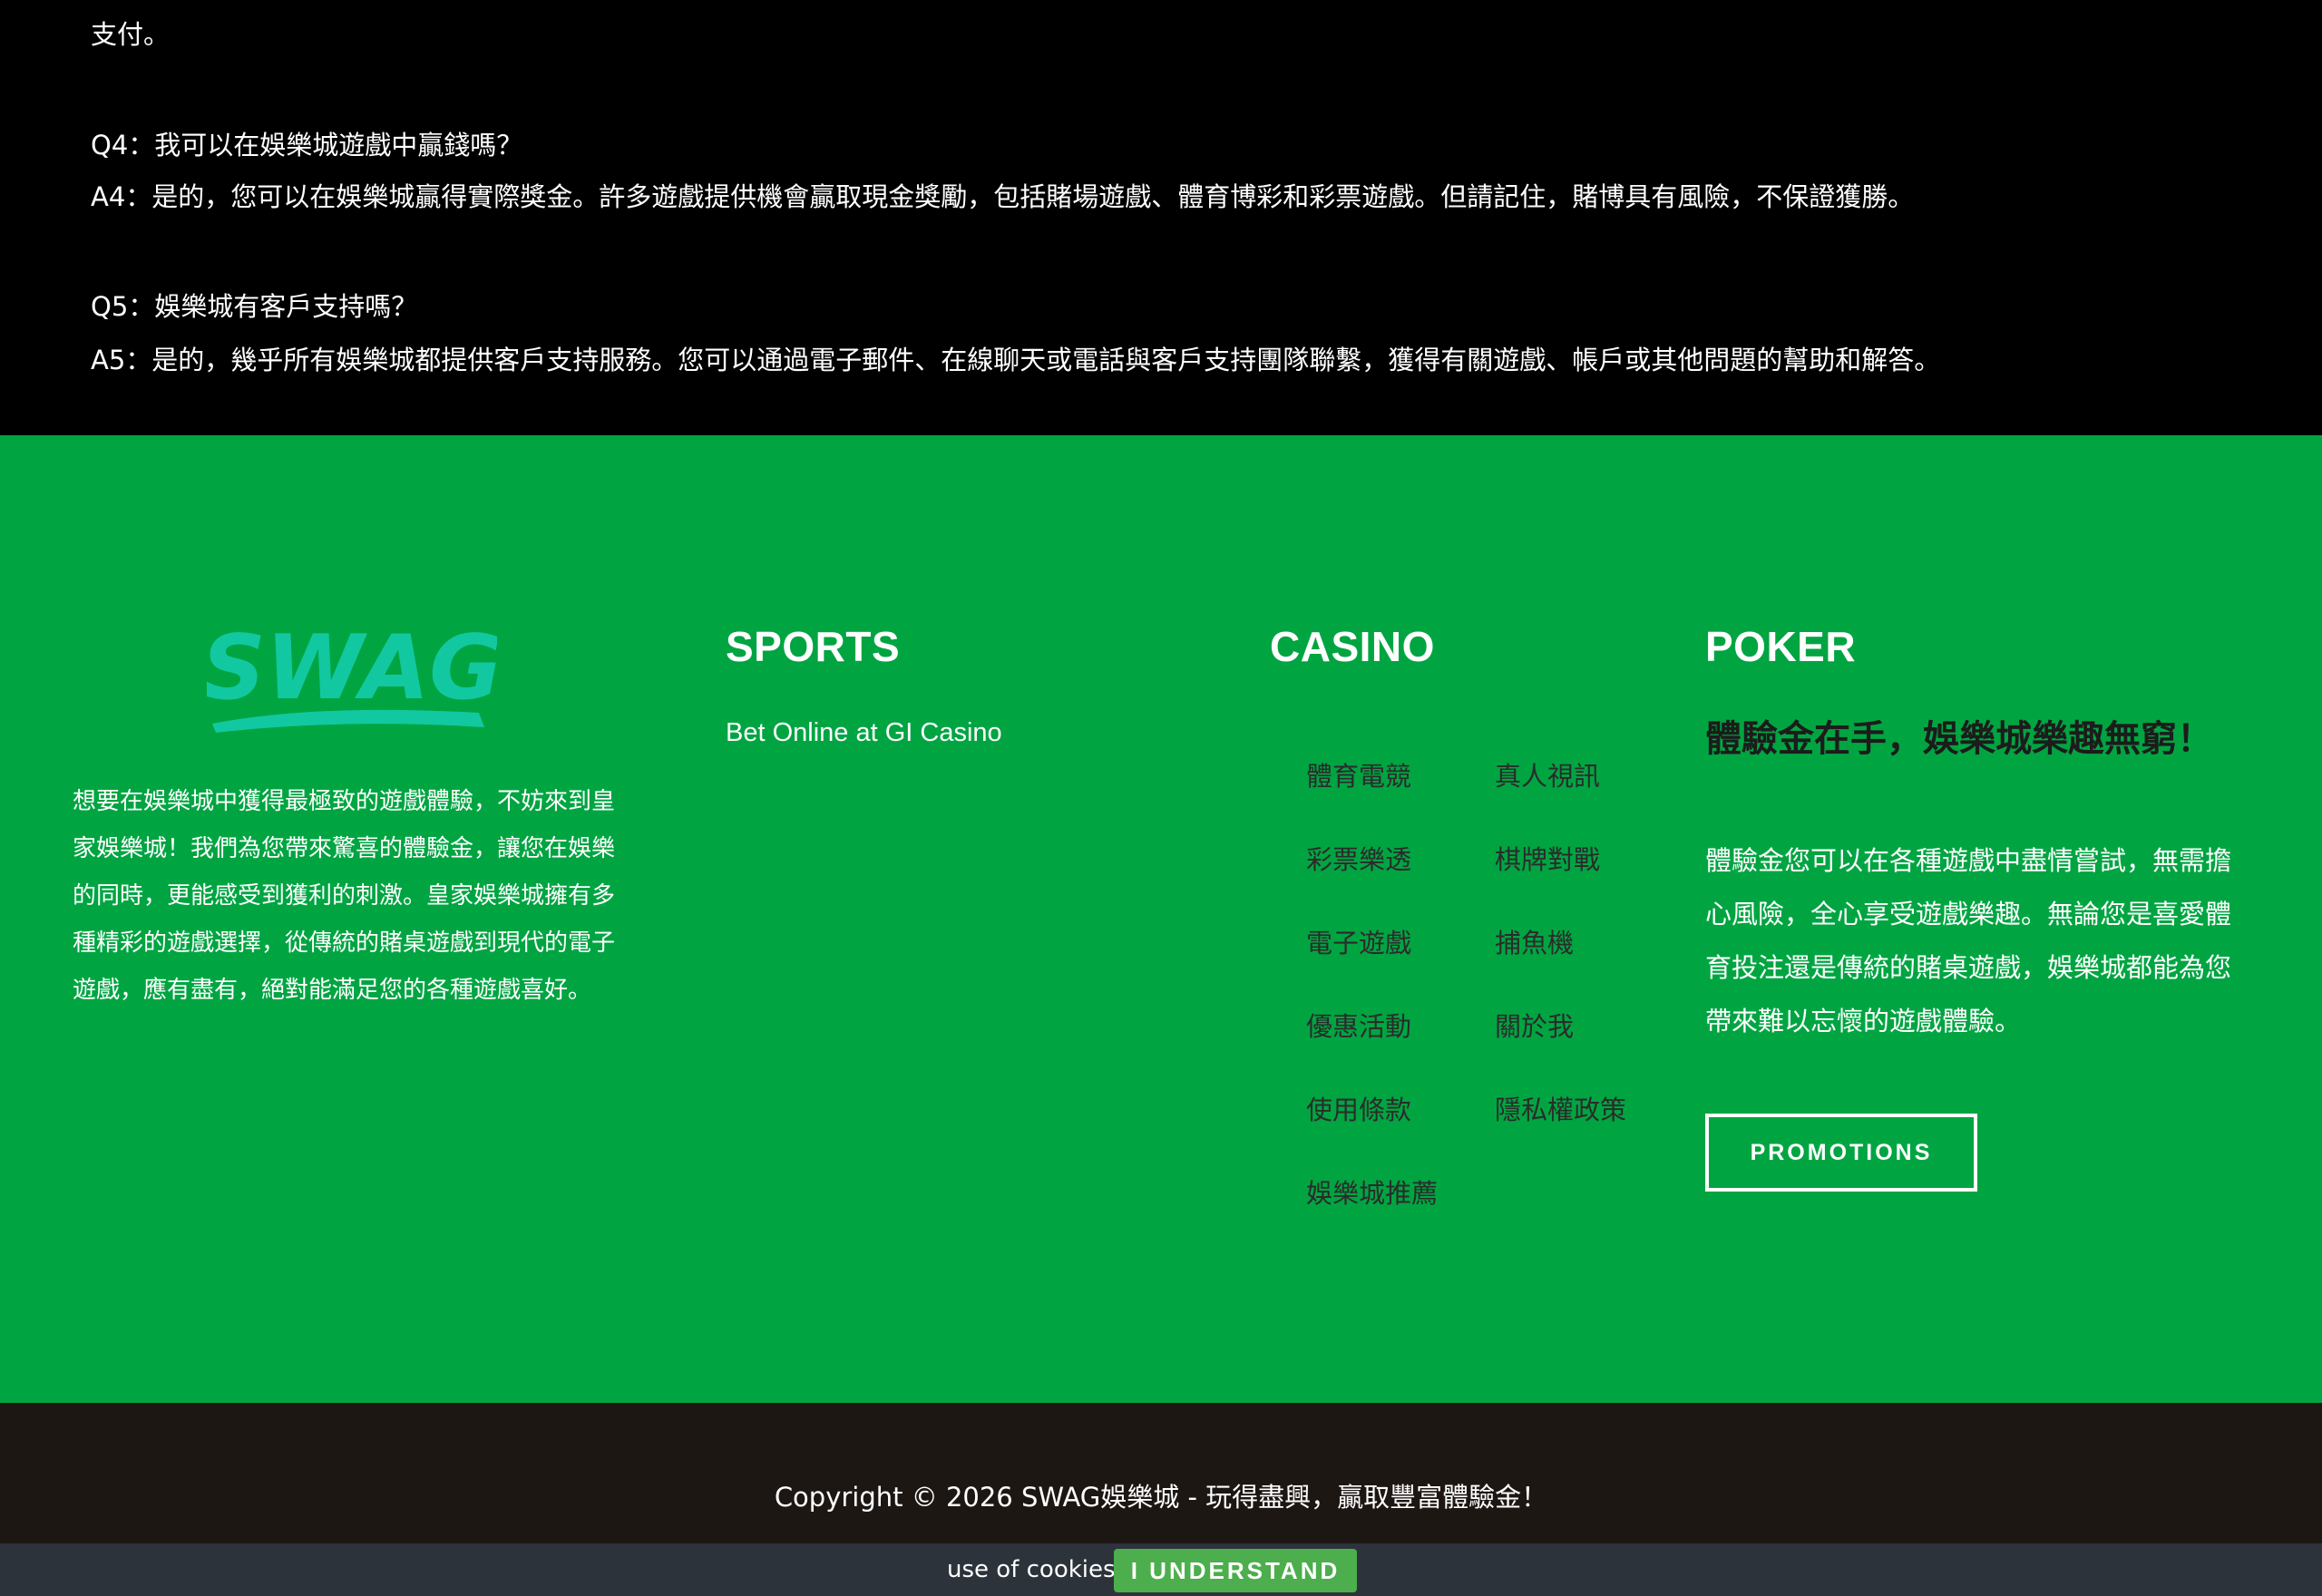 The width and height of the screenshot is (2322, 1596). I want to click on faq-text-line: 支付。, so click(131, 34).